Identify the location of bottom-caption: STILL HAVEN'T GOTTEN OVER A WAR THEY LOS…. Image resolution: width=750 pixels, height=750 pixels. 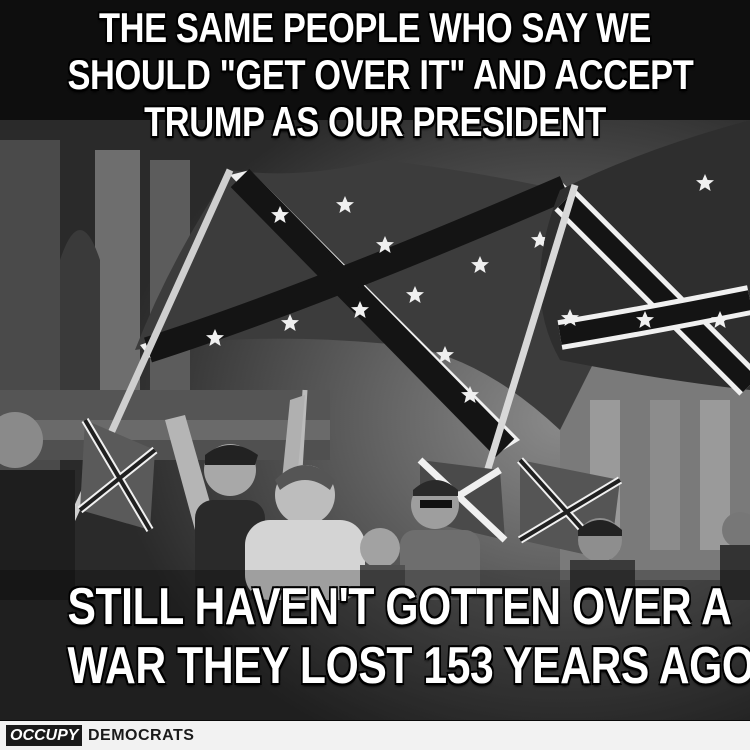
(408, 637).